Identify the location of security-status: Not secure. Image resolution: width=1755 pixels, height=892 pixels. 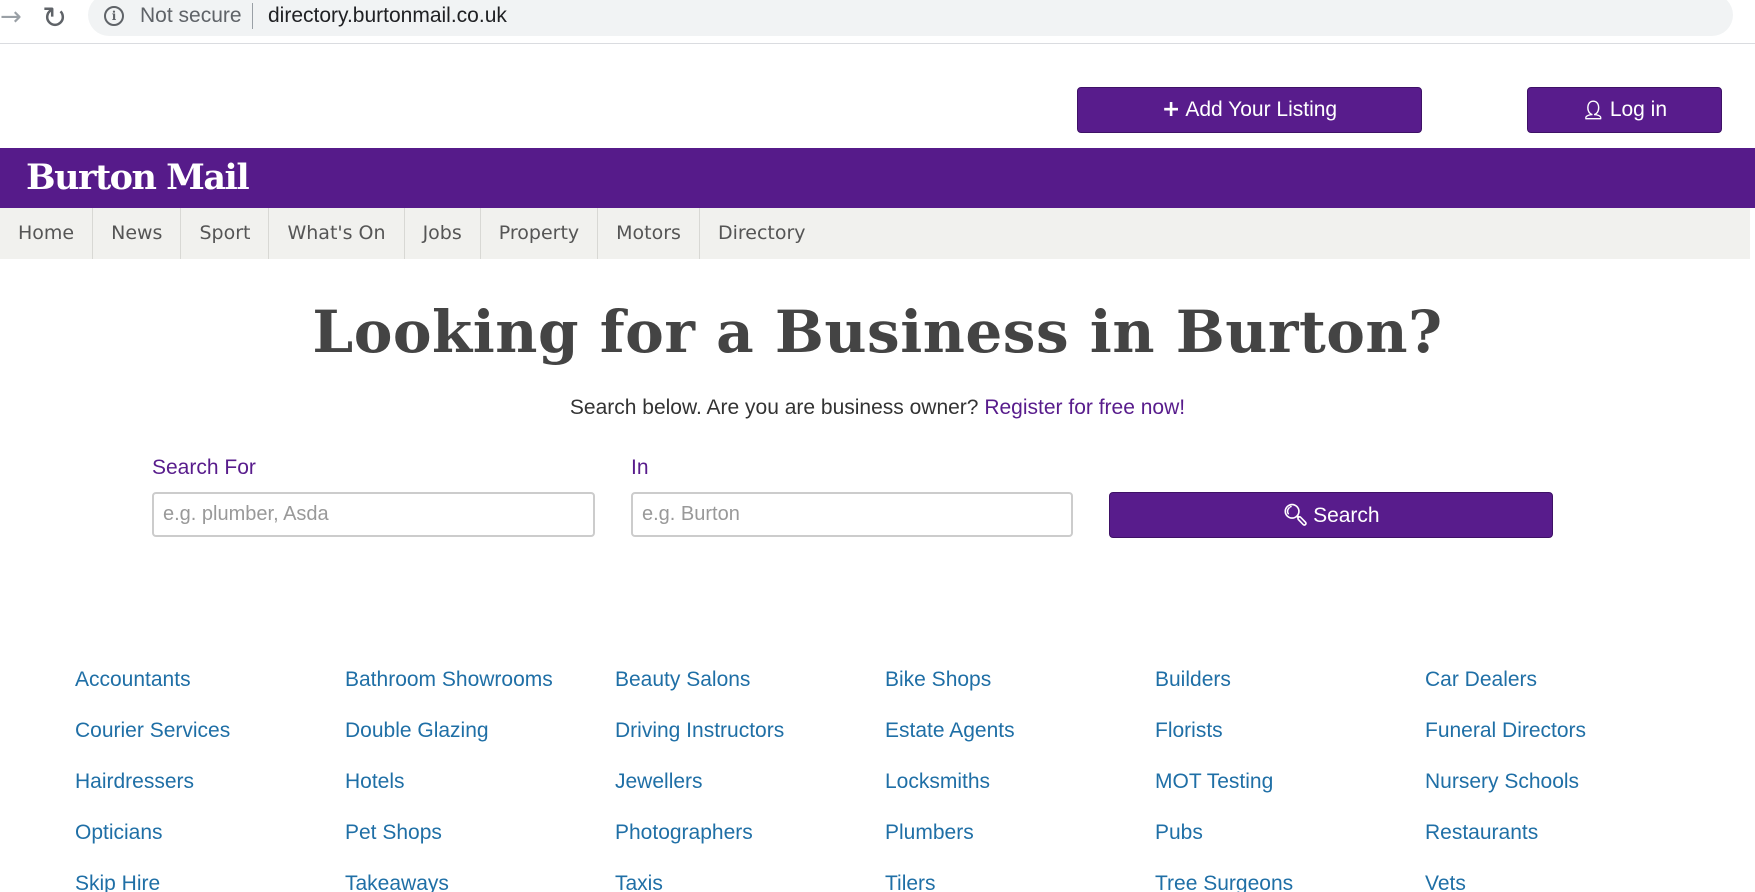
(191, 15).